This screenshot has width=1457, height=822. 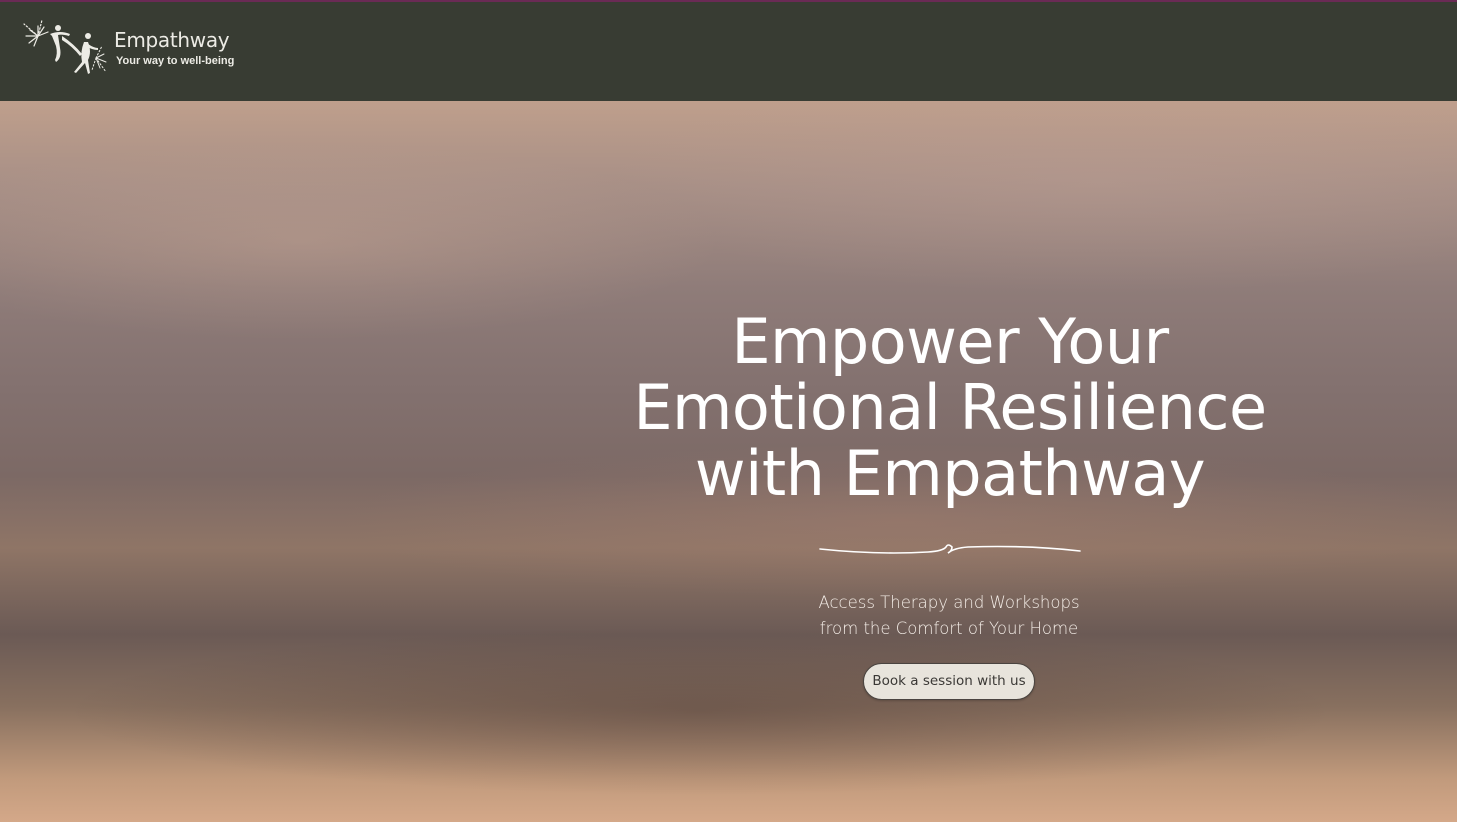 I want to click on brand-name: Empathway, so click(x=172, y=40).